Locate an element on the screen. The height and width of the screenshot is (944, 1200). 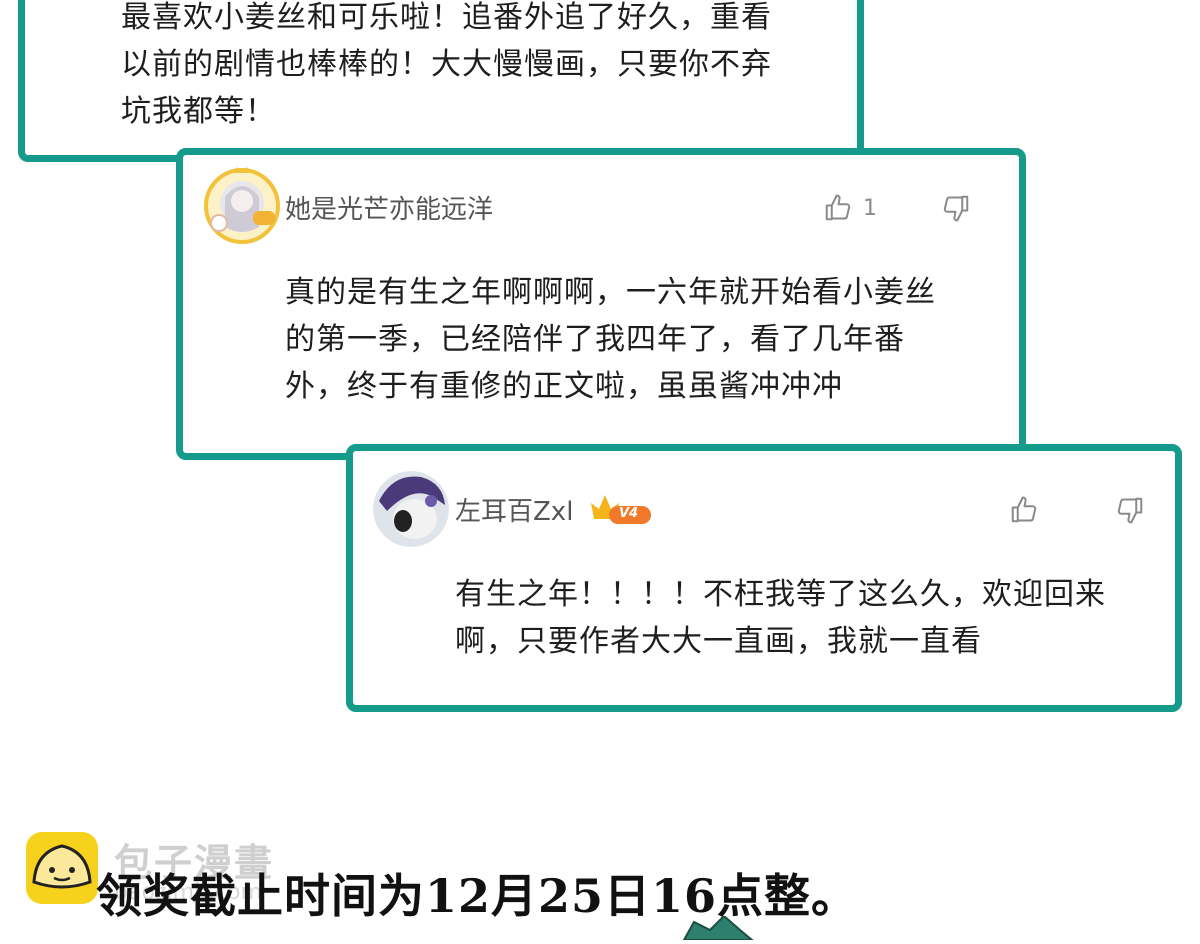
comment-line: 啊，只要作者大大一直画，我就一直看 is located at coordinates (718, 641).